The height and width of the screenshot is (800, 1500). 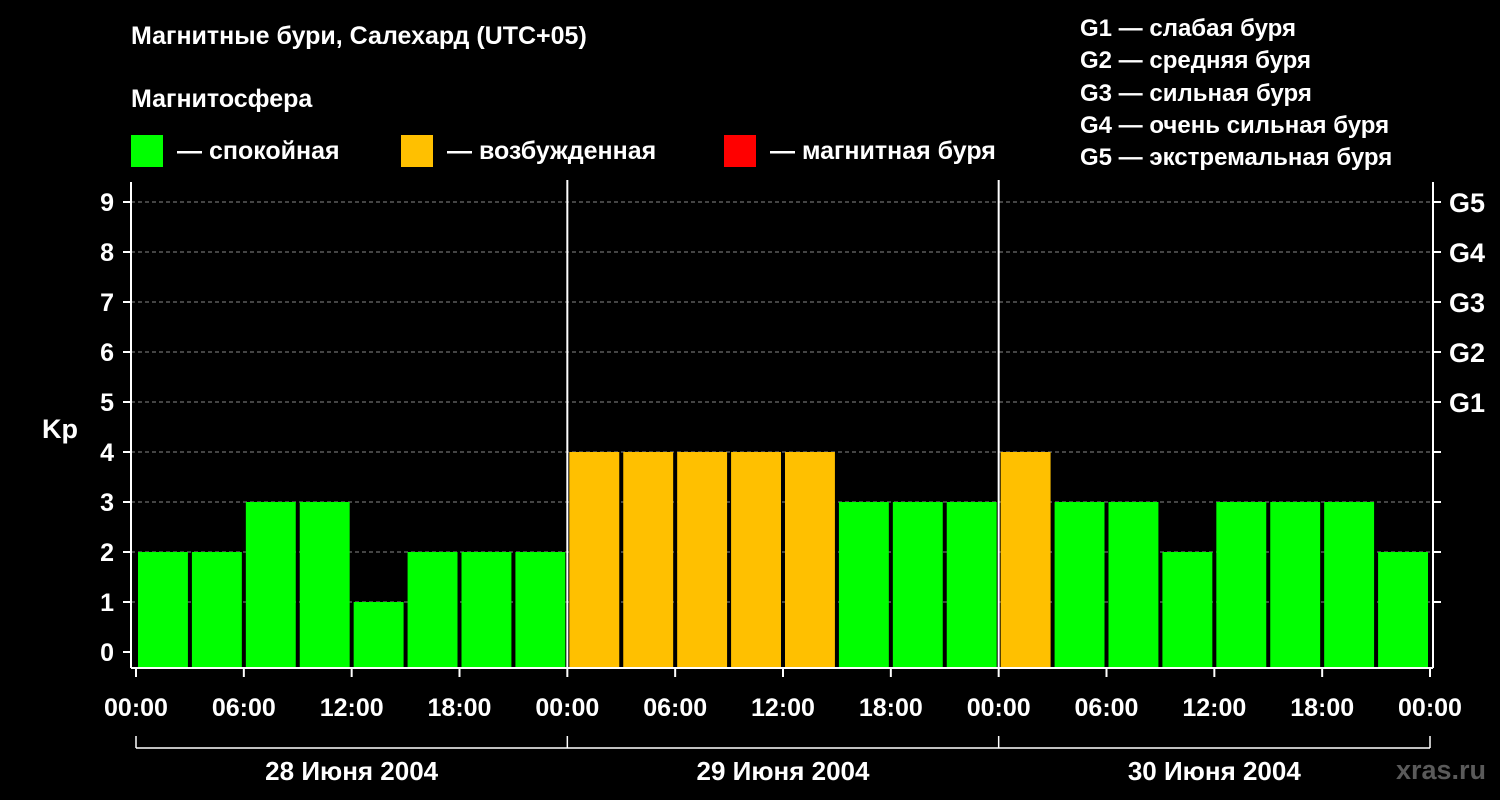 I want to click on y-tick-label: 8, so click(x=107, y=253).